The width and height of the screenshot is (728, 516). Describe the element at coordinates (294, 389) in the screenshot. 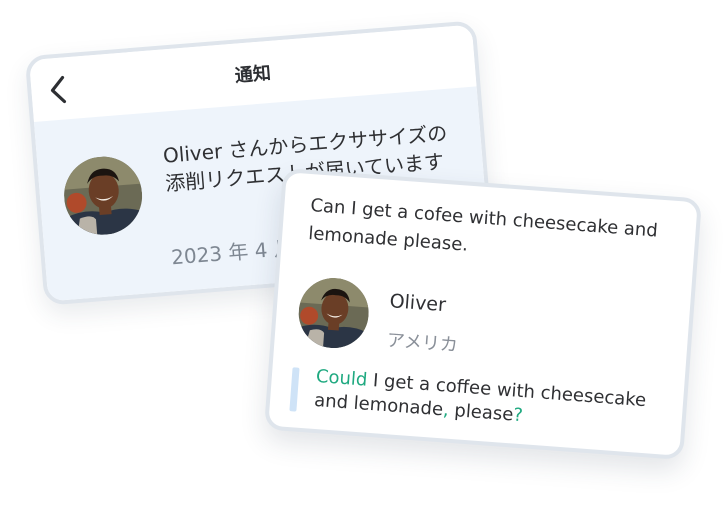

I see `quote-bar` at that location.